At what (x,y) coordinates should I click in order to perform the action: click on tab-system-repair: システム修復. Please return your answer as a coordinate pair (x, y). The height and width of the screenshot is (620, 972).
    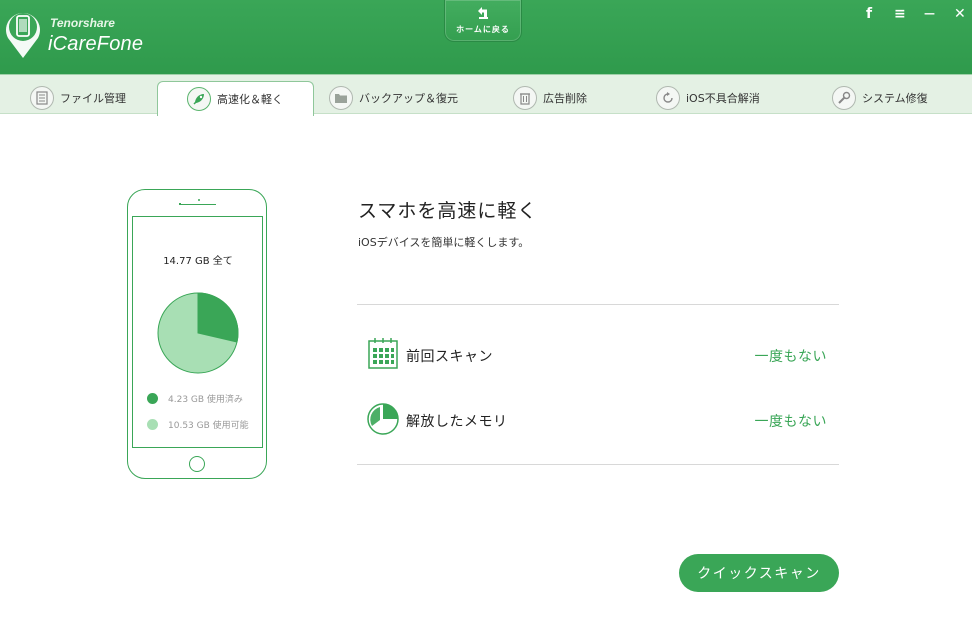
    Looking at the image, I should click on (880, 98).